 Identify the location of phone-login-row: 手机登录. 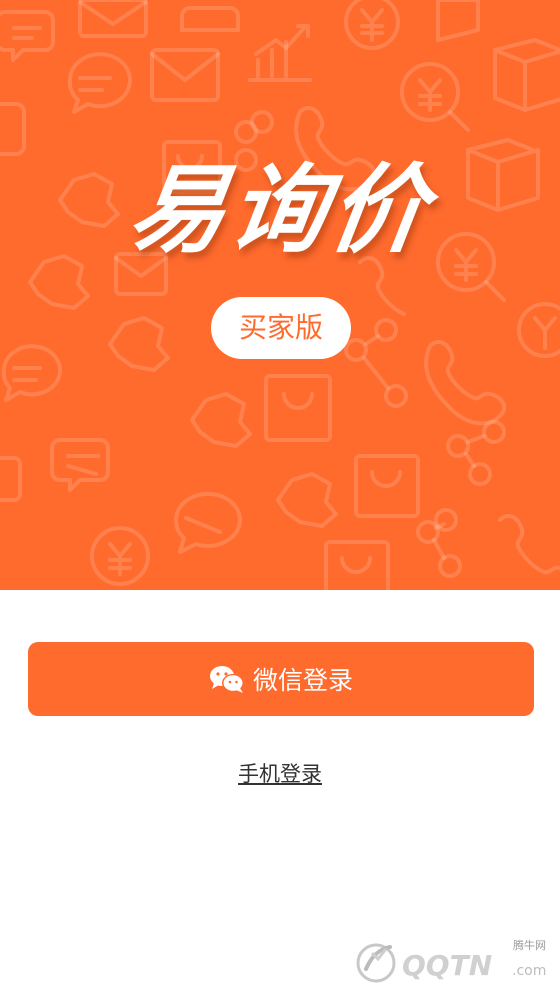
(280, 773).